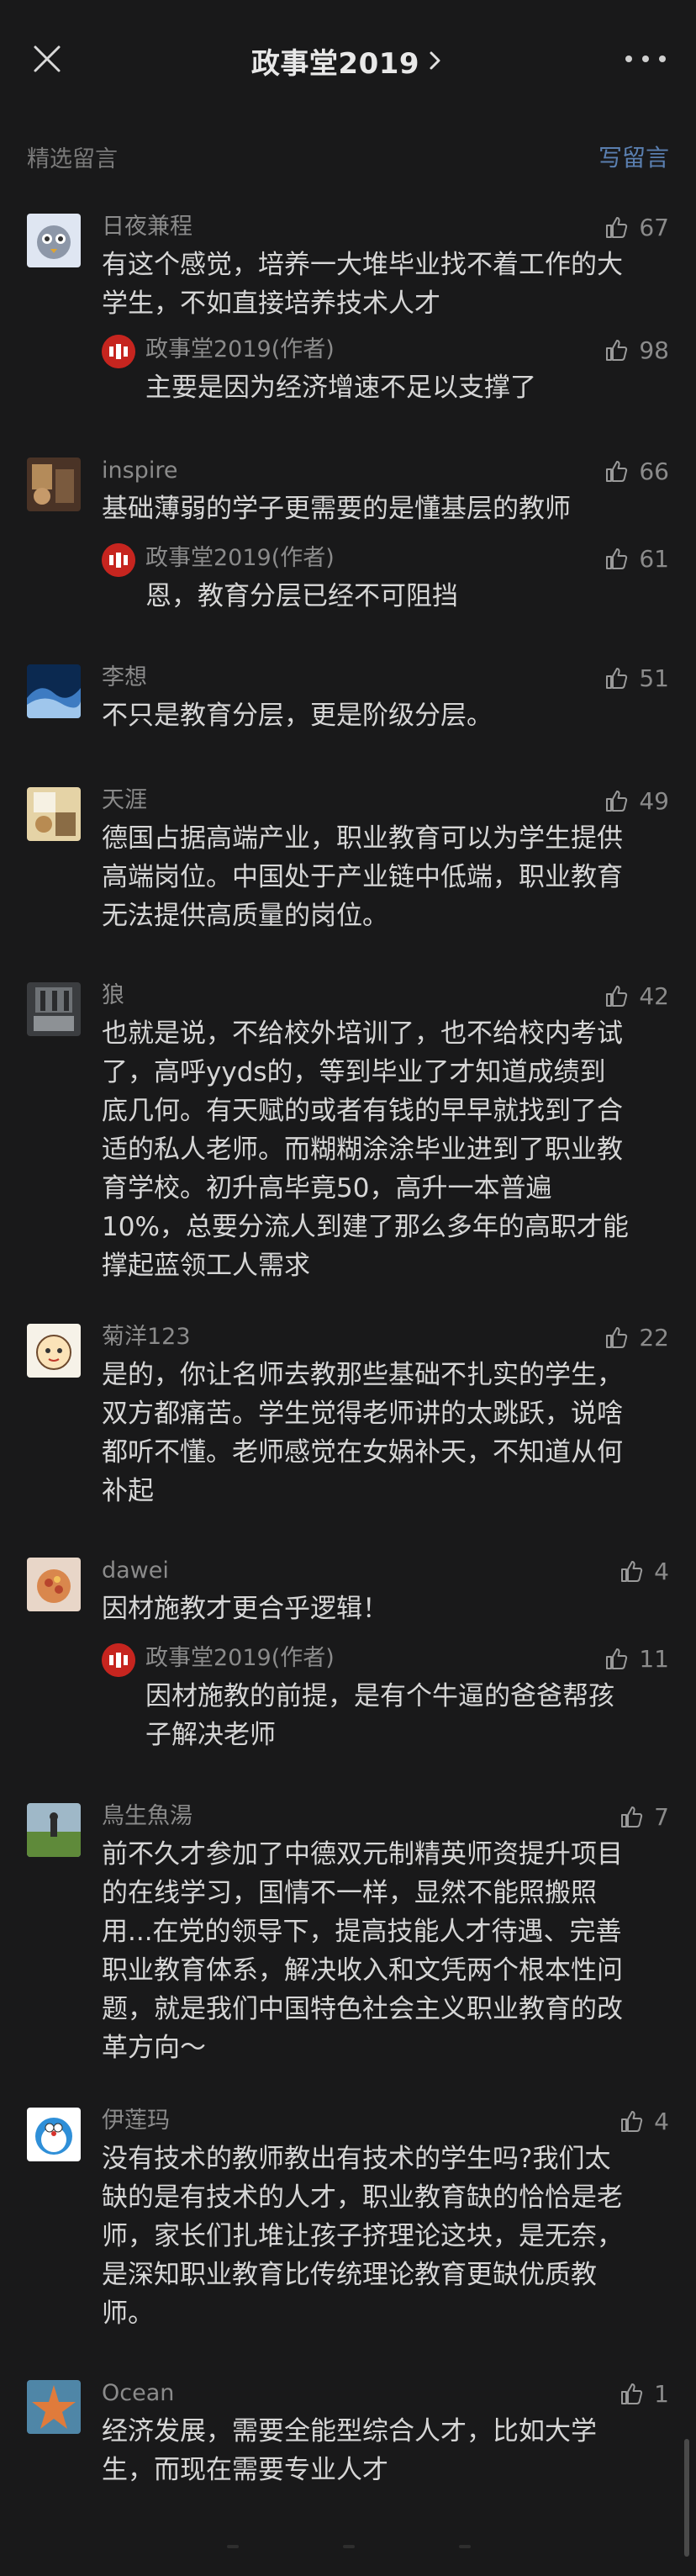  Describe the element at coordinates (636, 350) in the screenshot. I see `reply-like-button: 98` at that location.